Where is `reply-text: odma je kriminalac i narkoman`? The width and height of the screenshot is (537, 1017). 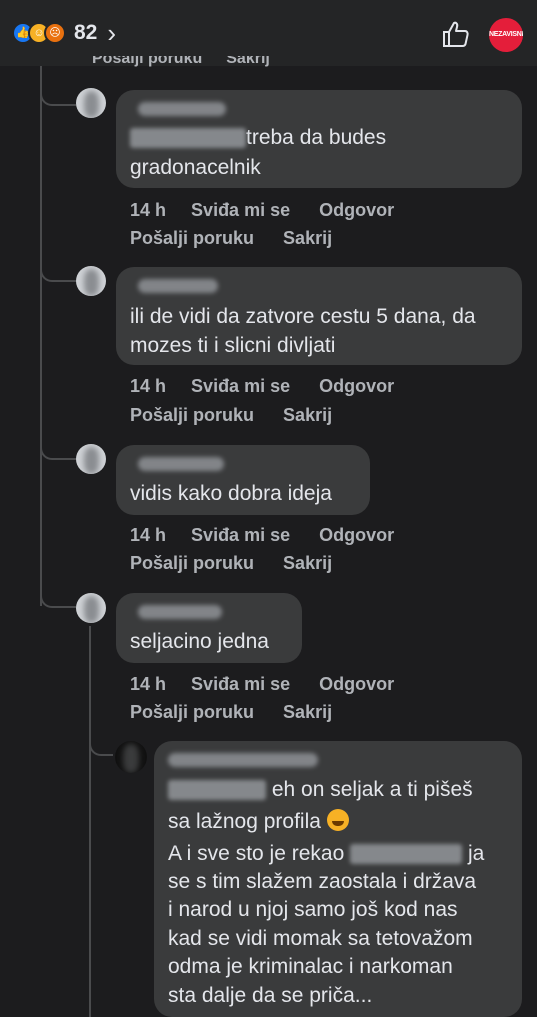
reply-text: odma je kriminalac i narkoman is located at coordinates (310, 966).